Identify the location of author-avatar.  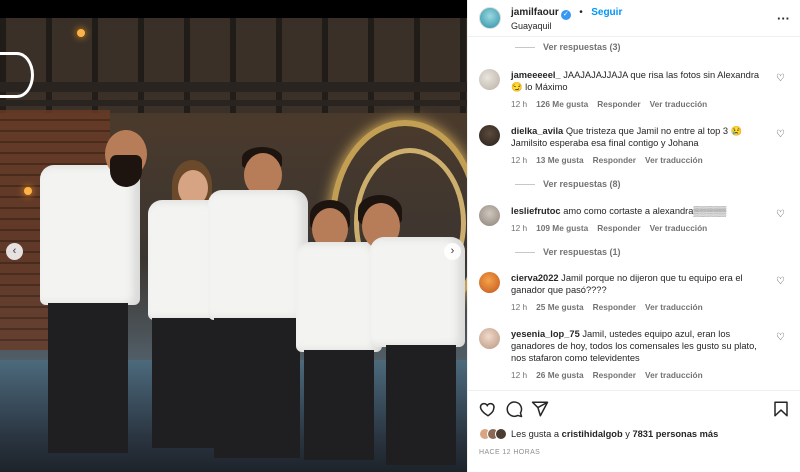
(490, 18).